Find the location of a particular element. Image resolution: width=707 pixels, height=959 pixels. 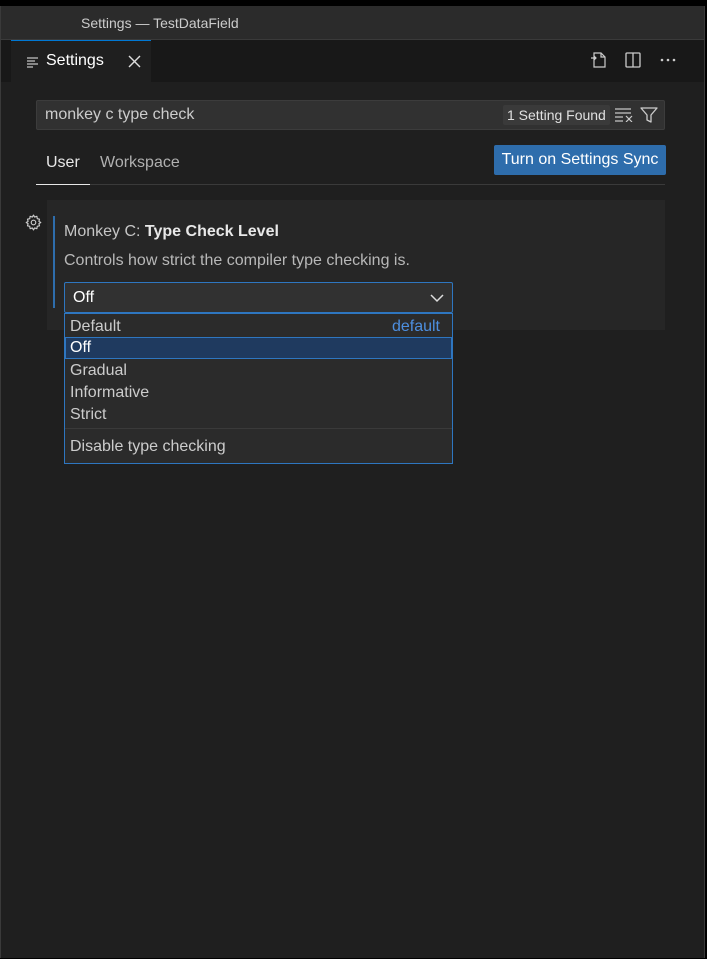

more-actions-icon is located at coordinates (668, 60).